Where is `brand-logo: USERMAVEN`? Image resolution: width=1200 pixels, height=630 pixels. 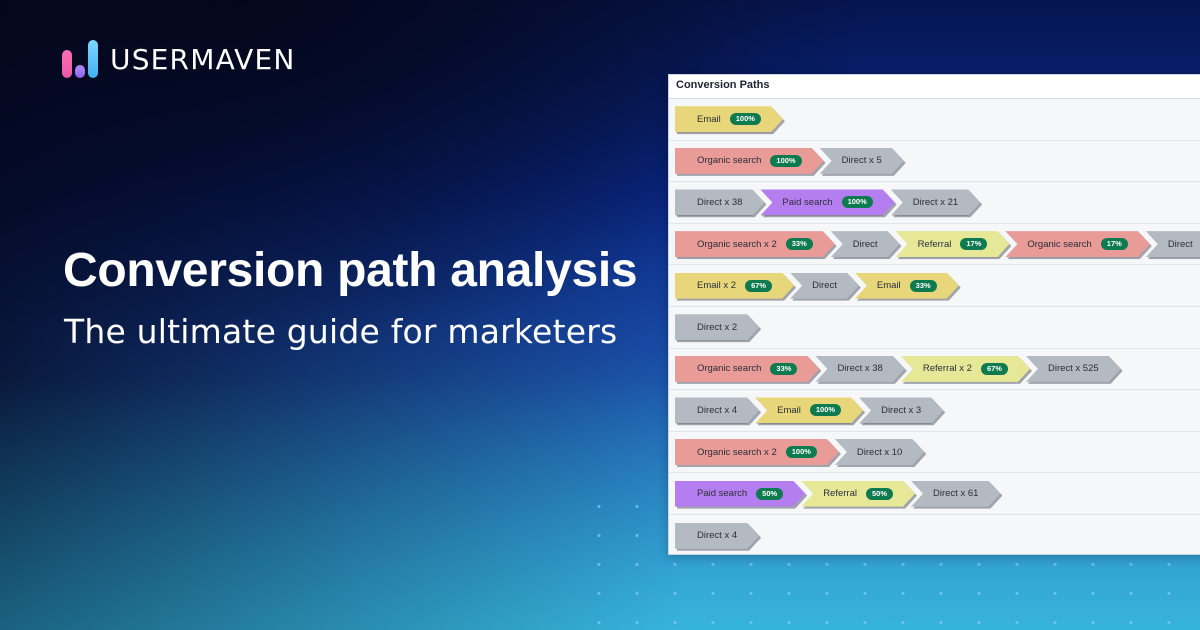 brand-logo: USERMAVEN is located at coordinates (179, 59).